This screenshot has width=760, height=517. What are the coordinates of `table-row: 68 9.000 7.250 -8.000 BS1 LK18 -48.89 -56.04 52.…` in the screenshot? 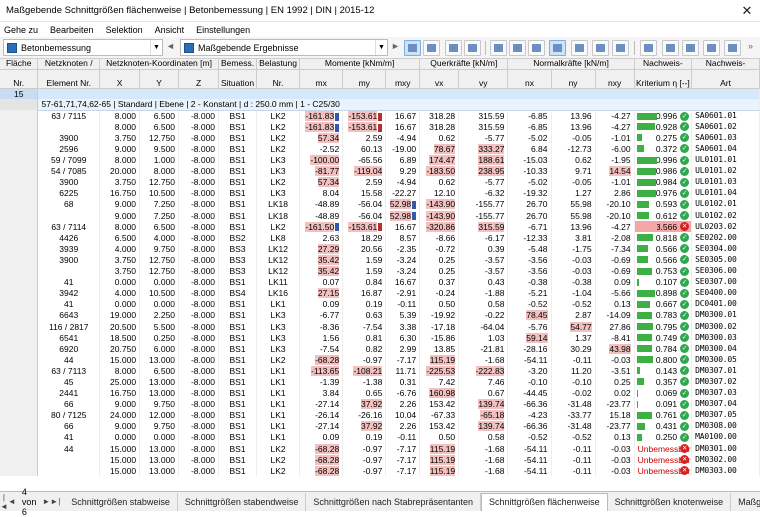 It's located at (380, 204).